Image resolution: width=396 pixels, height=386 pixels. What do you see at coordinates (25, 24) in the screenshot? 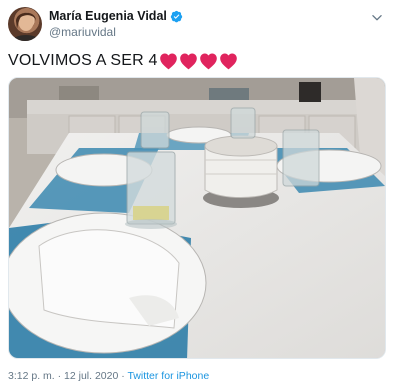
I see `avatar` at bounding box center [25, 24].